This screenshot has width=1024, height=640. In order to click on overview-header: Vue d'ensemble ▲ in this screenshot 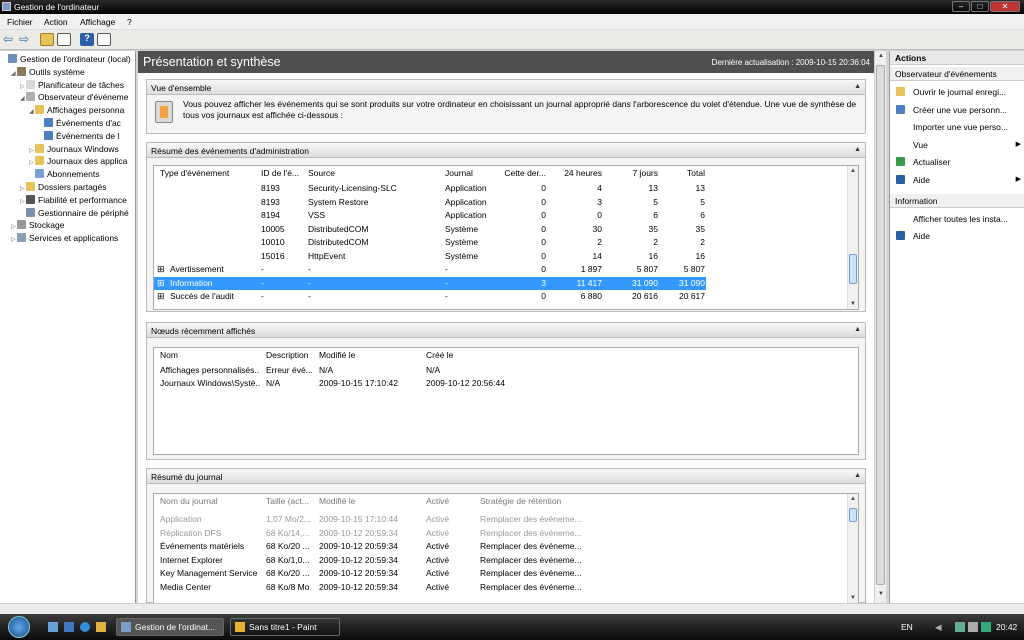, I will do `click(506, 87)`.